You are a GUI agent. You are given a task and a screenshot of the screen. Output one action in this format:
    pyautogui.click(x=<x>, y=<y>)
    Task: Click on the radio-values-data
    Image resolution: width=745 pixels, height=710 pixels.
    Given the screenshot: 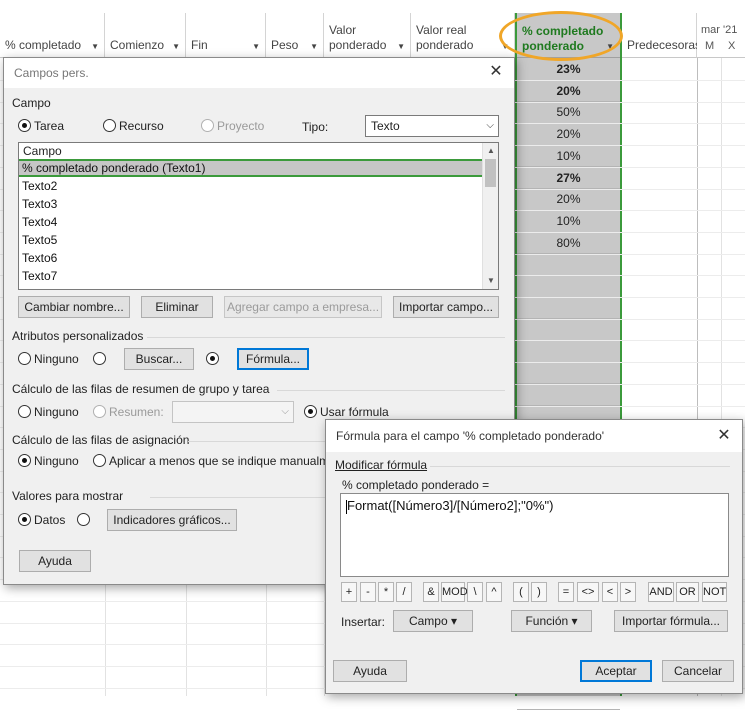 What is the action you would take?
    pyautogui.click(x=24, y=519)
    